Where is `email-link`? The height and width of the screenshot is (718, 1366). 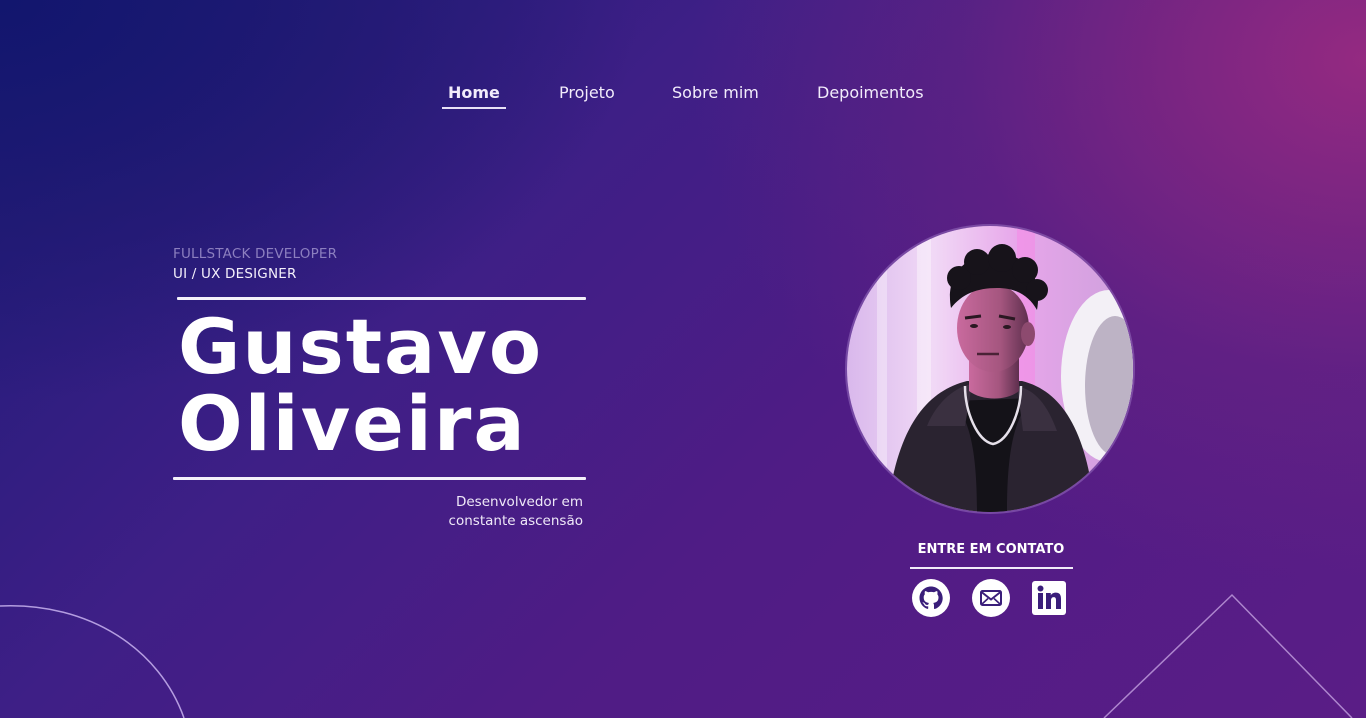
email-link is located at coordinates (991, 598).